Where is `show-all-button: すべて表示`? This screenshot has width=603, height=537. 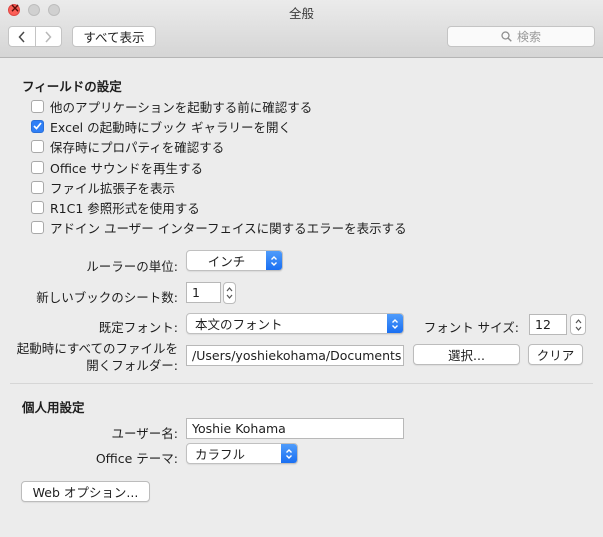 show-all-button: すべて表示 is located at coordinates (114, 36).